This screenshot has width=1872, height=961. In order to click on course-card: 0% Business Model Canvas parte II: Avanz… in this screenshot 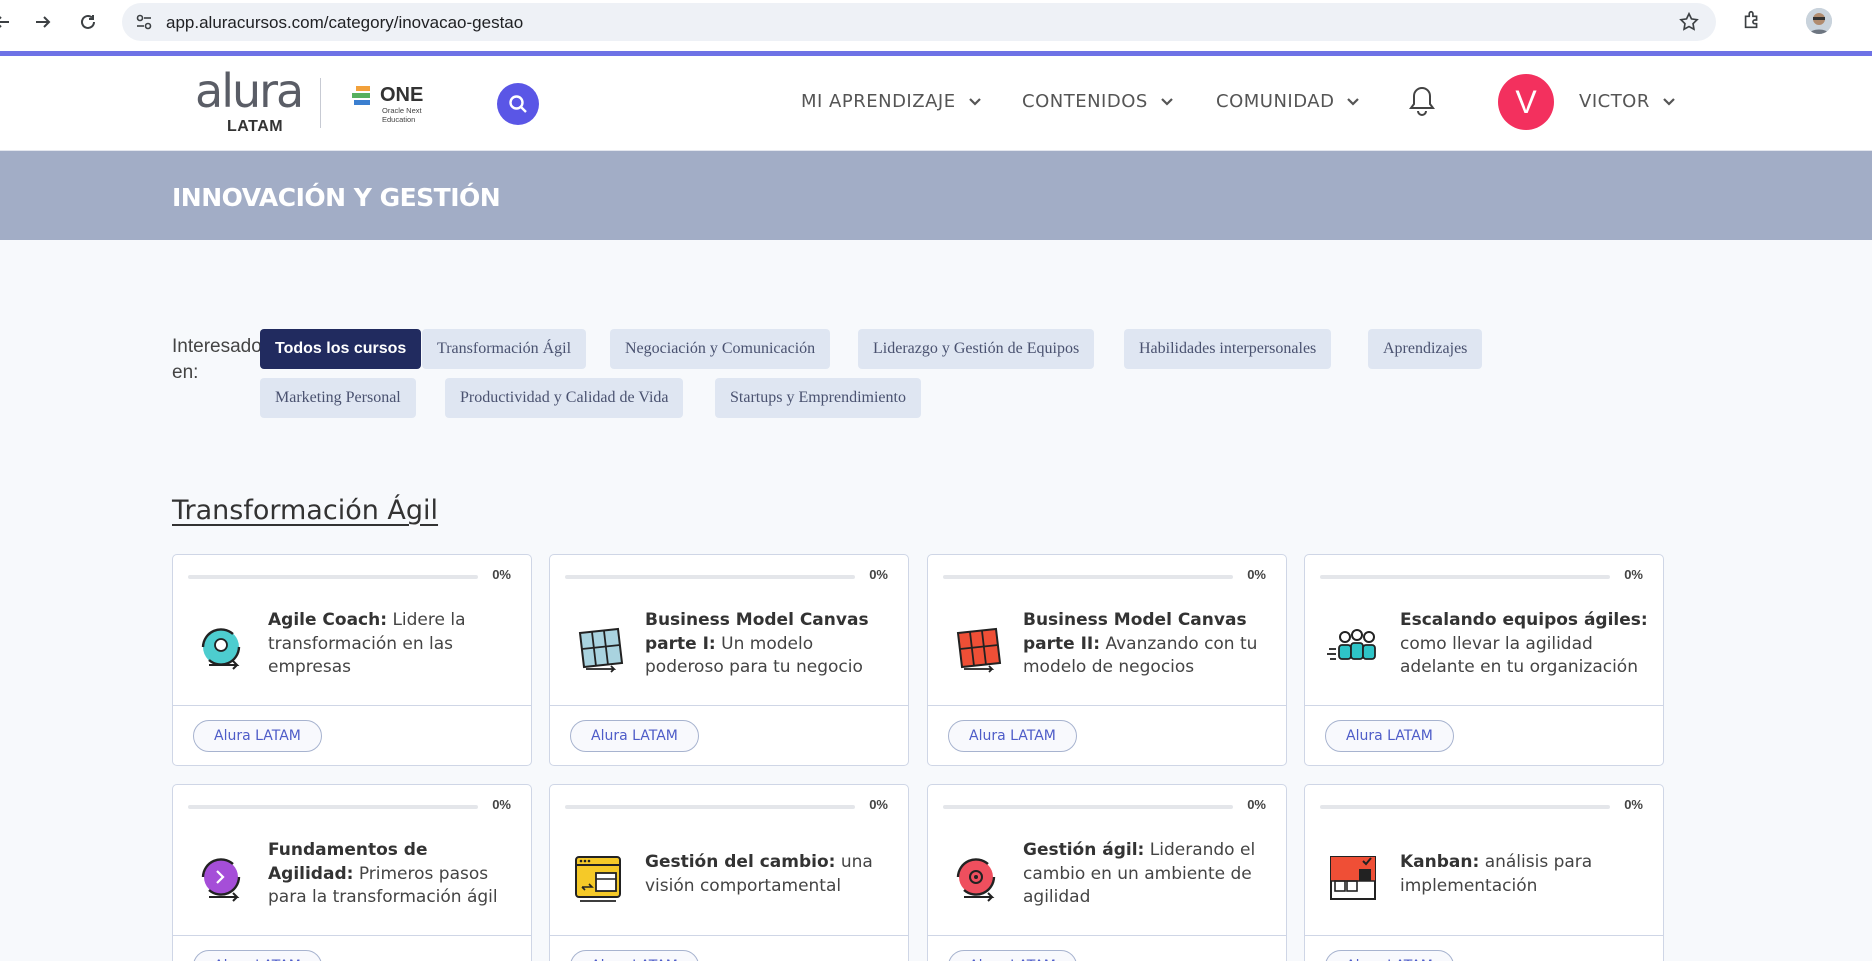, I will do `click(1107, 660)`.